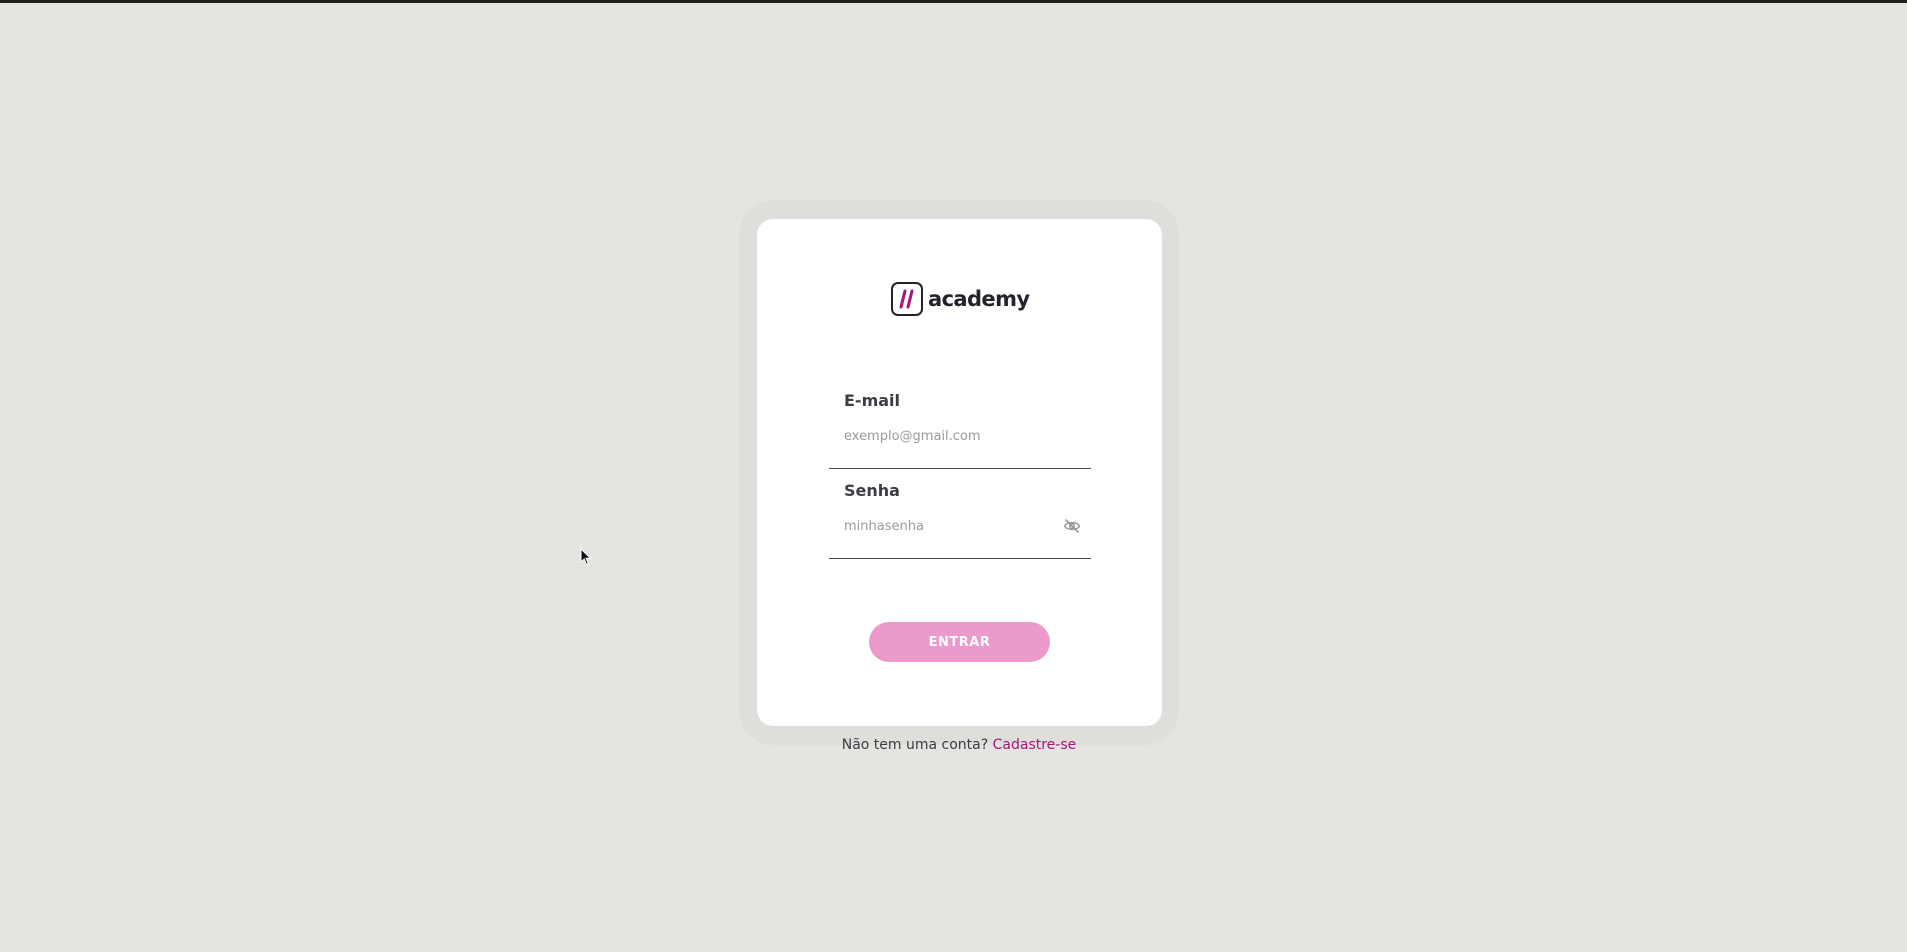  I want to click on signup-prompt-text: Não tem uma conta?, so click(915, 745).